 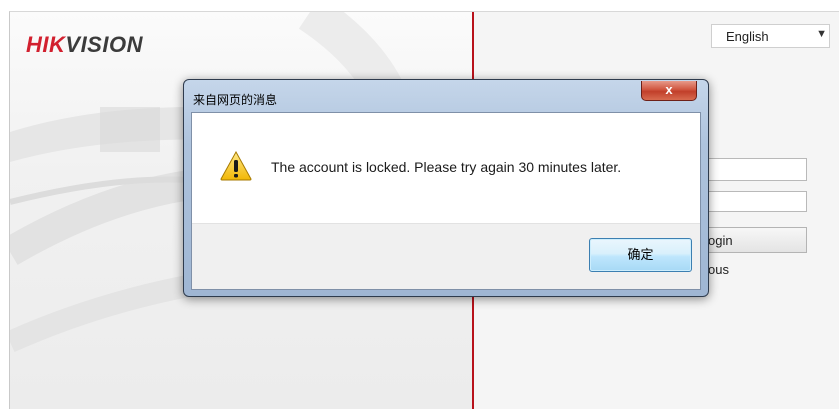 I want to click on button-area: 确定, so click(x=446, y=256).